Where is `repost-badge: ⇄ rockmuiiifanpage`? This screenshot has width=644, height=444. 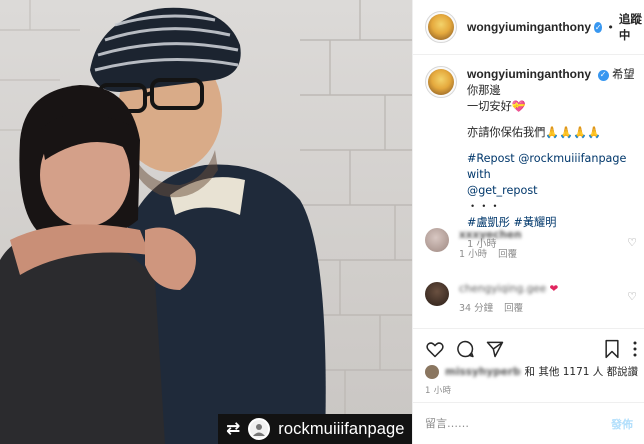
repost-badge: ⇄ rockmuiiifanpage is located at coordinates (315, 429).